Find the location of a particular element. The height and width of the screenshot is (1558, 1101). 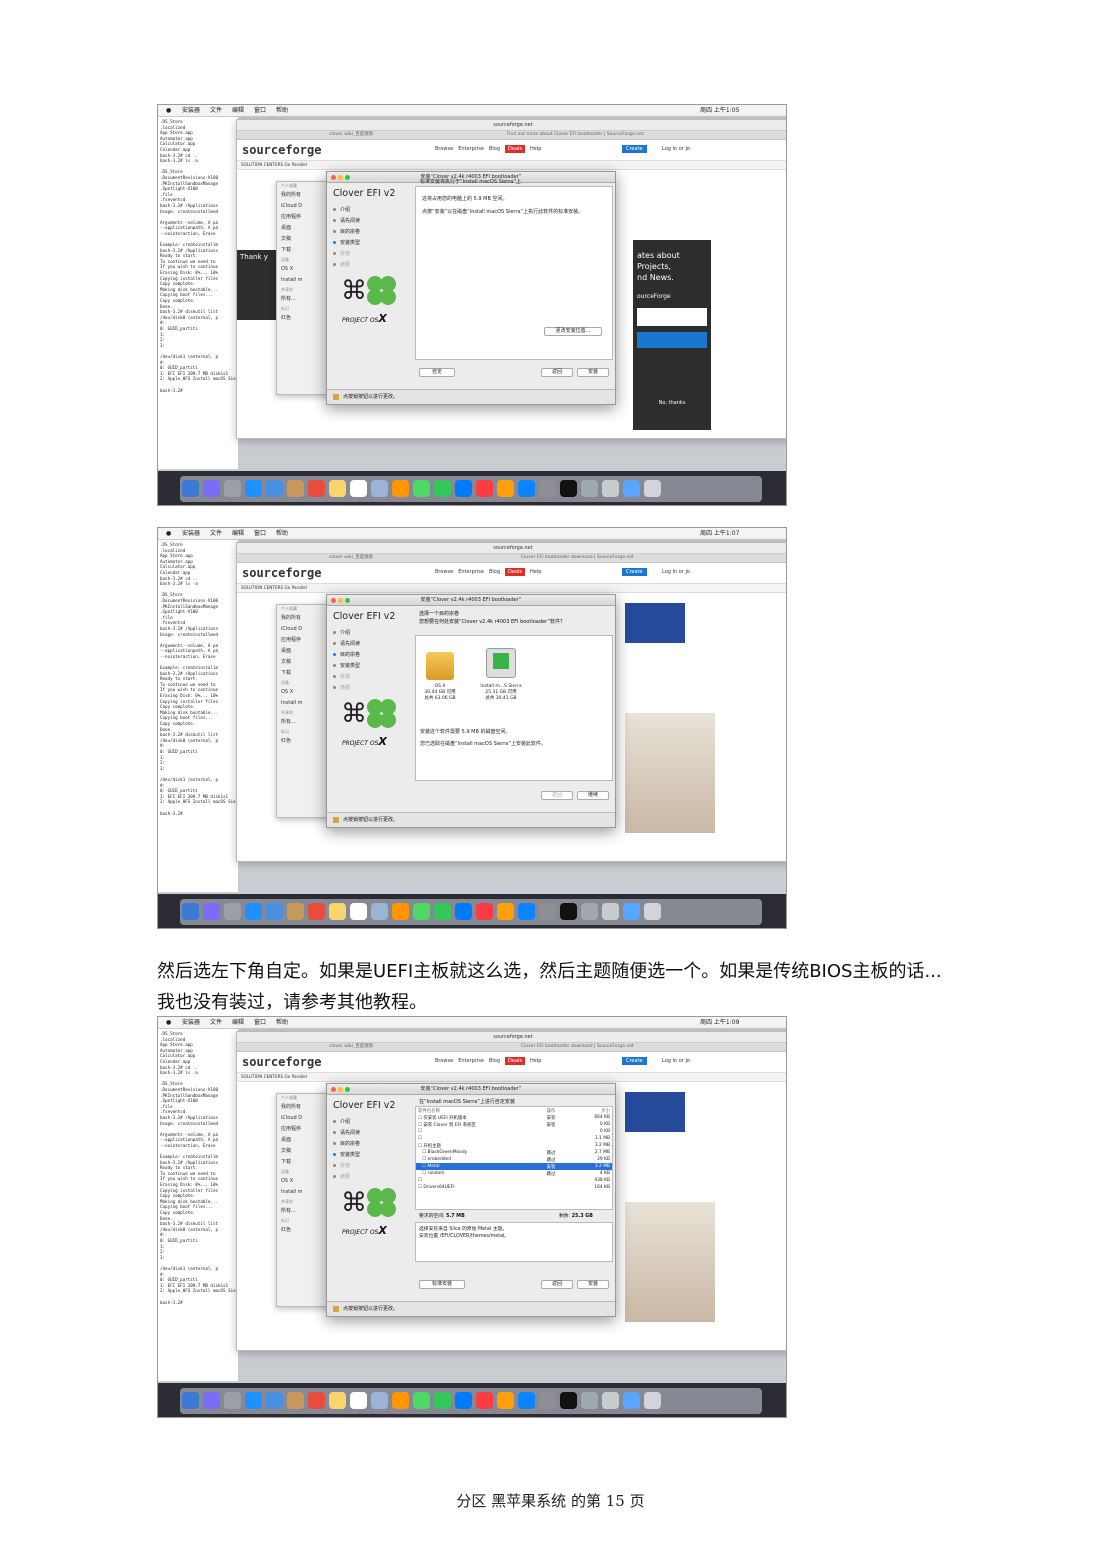

create-button: Create is located at coordinates (634, 149).